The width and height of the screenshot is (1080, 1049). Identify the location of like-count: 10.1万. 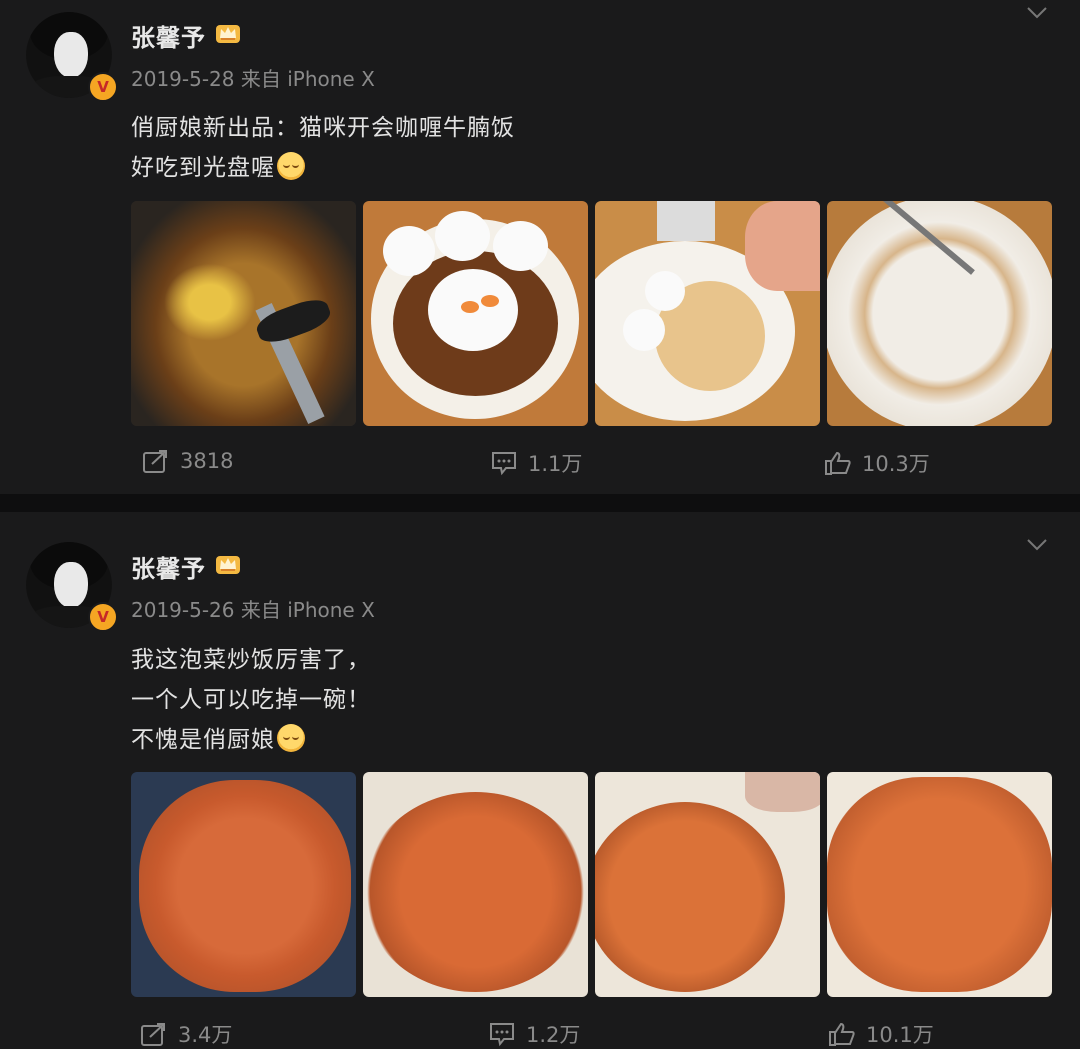
(900, 1035).